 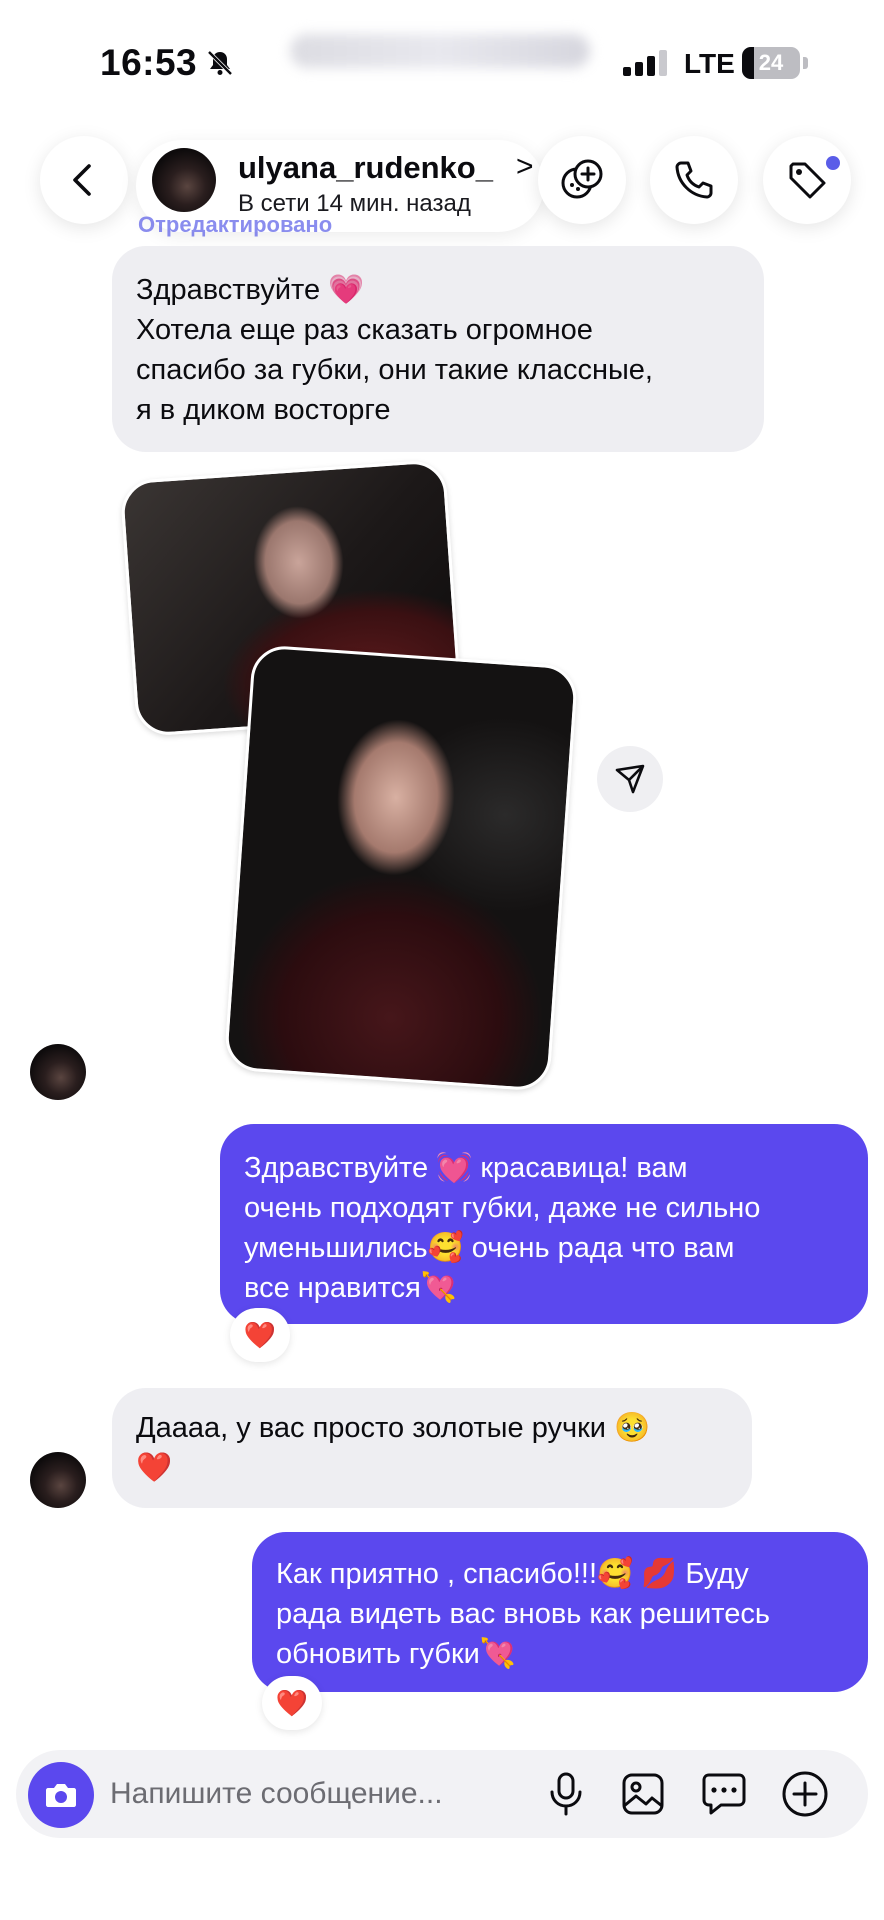 I want to click on sticker-button, so click(x=582, y=180).